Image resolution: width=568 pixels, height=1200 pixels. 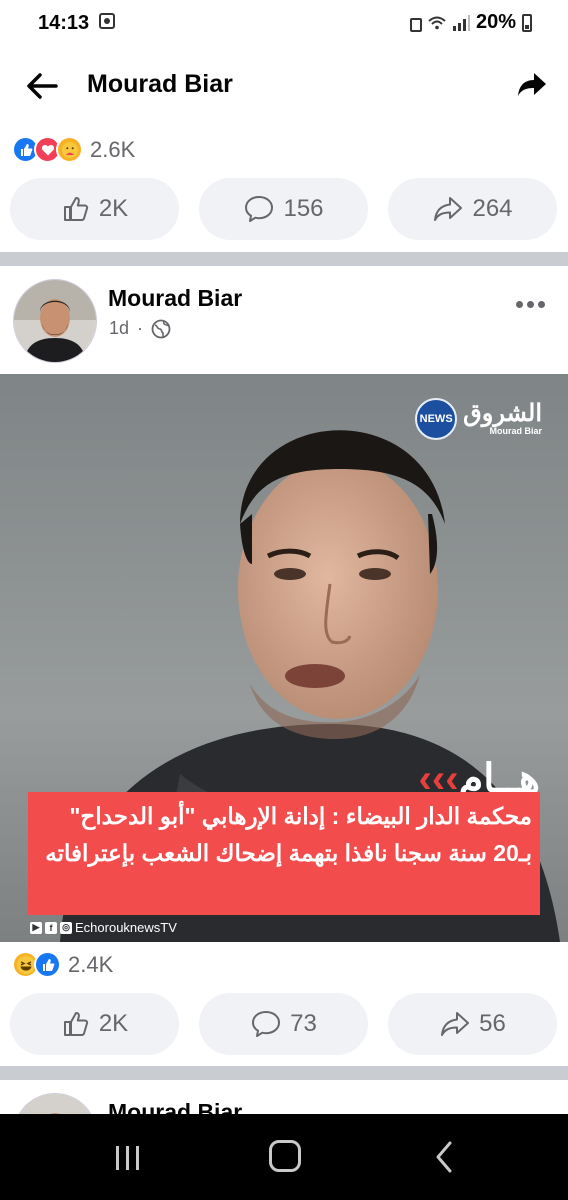 I want to click on post-meta: 1d ·, so click(x=140, y=328).